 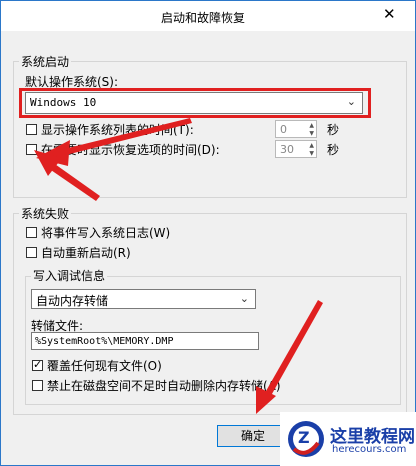 What do you see at coordinates (369, 449) in the screenshot?
I see `site-url: herecours.com` at bounding box center [369, 449].